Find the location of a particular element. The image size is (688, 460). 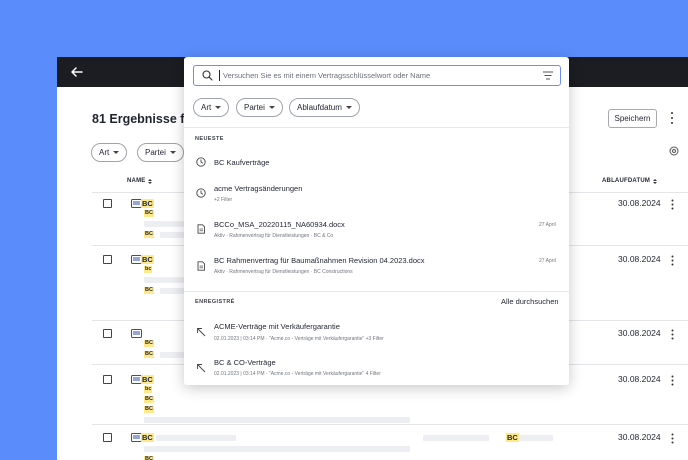

filter-chip-partei: Partei is located at coordinates (160, 152).